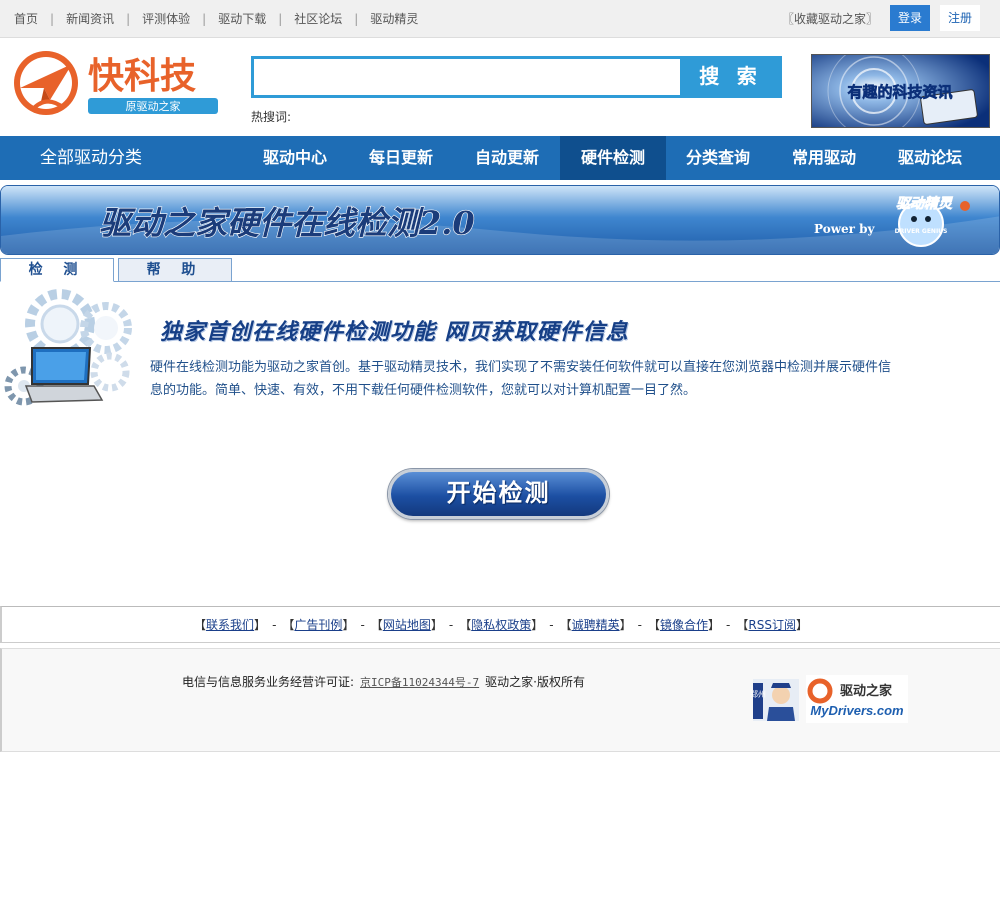  I want to click on hot-words-label: 热搜词:, so click(271, 117).